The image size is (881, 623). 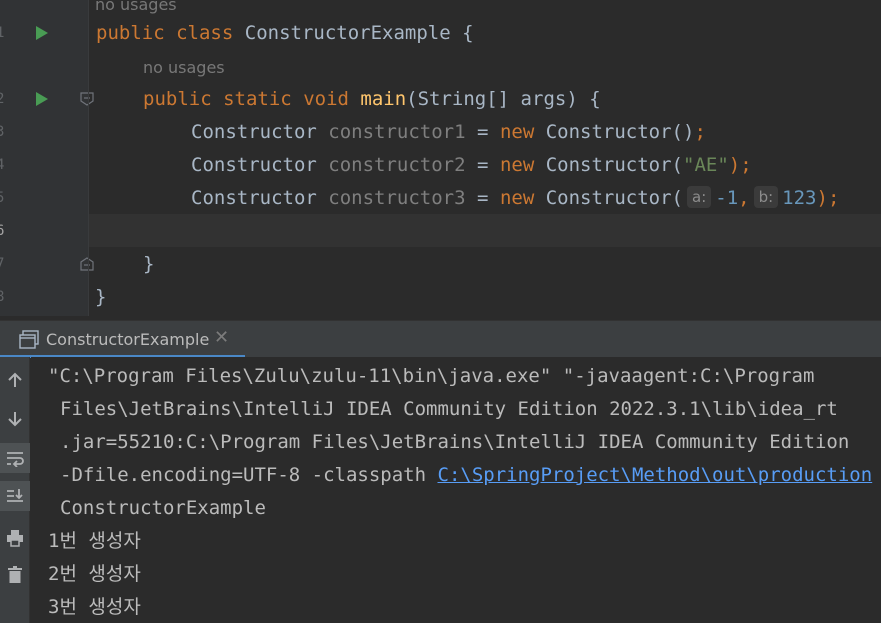 What do you see at coordinates (29, 339) in the screenshot?
I see `console-window-icon` at bounding box center [29, 339].